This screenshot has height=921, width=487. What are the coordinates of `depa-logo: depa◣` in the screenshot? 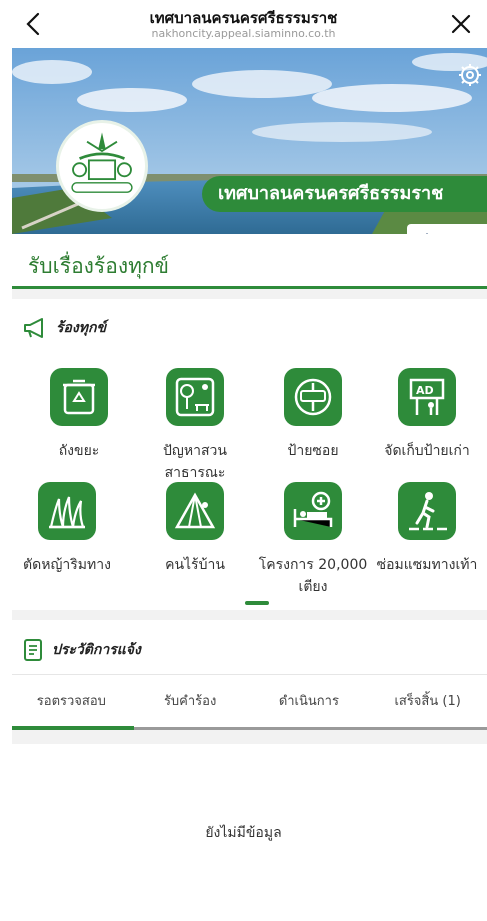 It's located at (447, 229).